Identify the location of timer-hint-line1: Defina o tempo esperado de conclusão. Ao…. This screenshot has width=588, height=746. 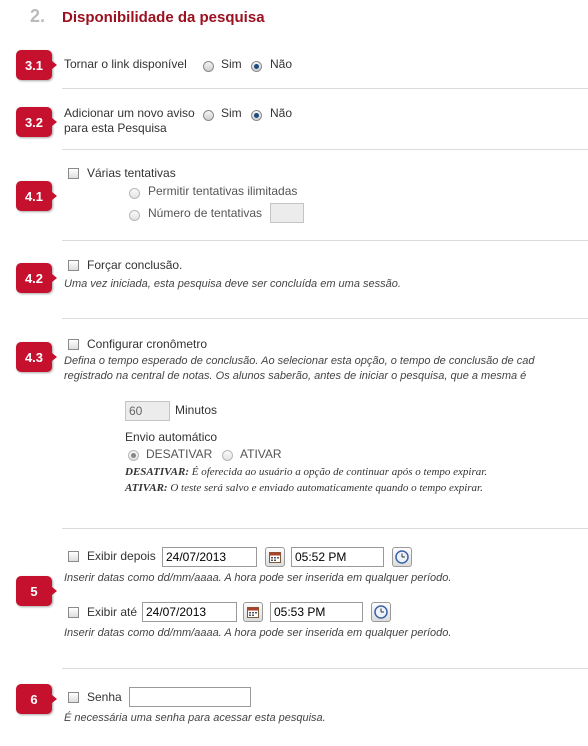
(299, 361).